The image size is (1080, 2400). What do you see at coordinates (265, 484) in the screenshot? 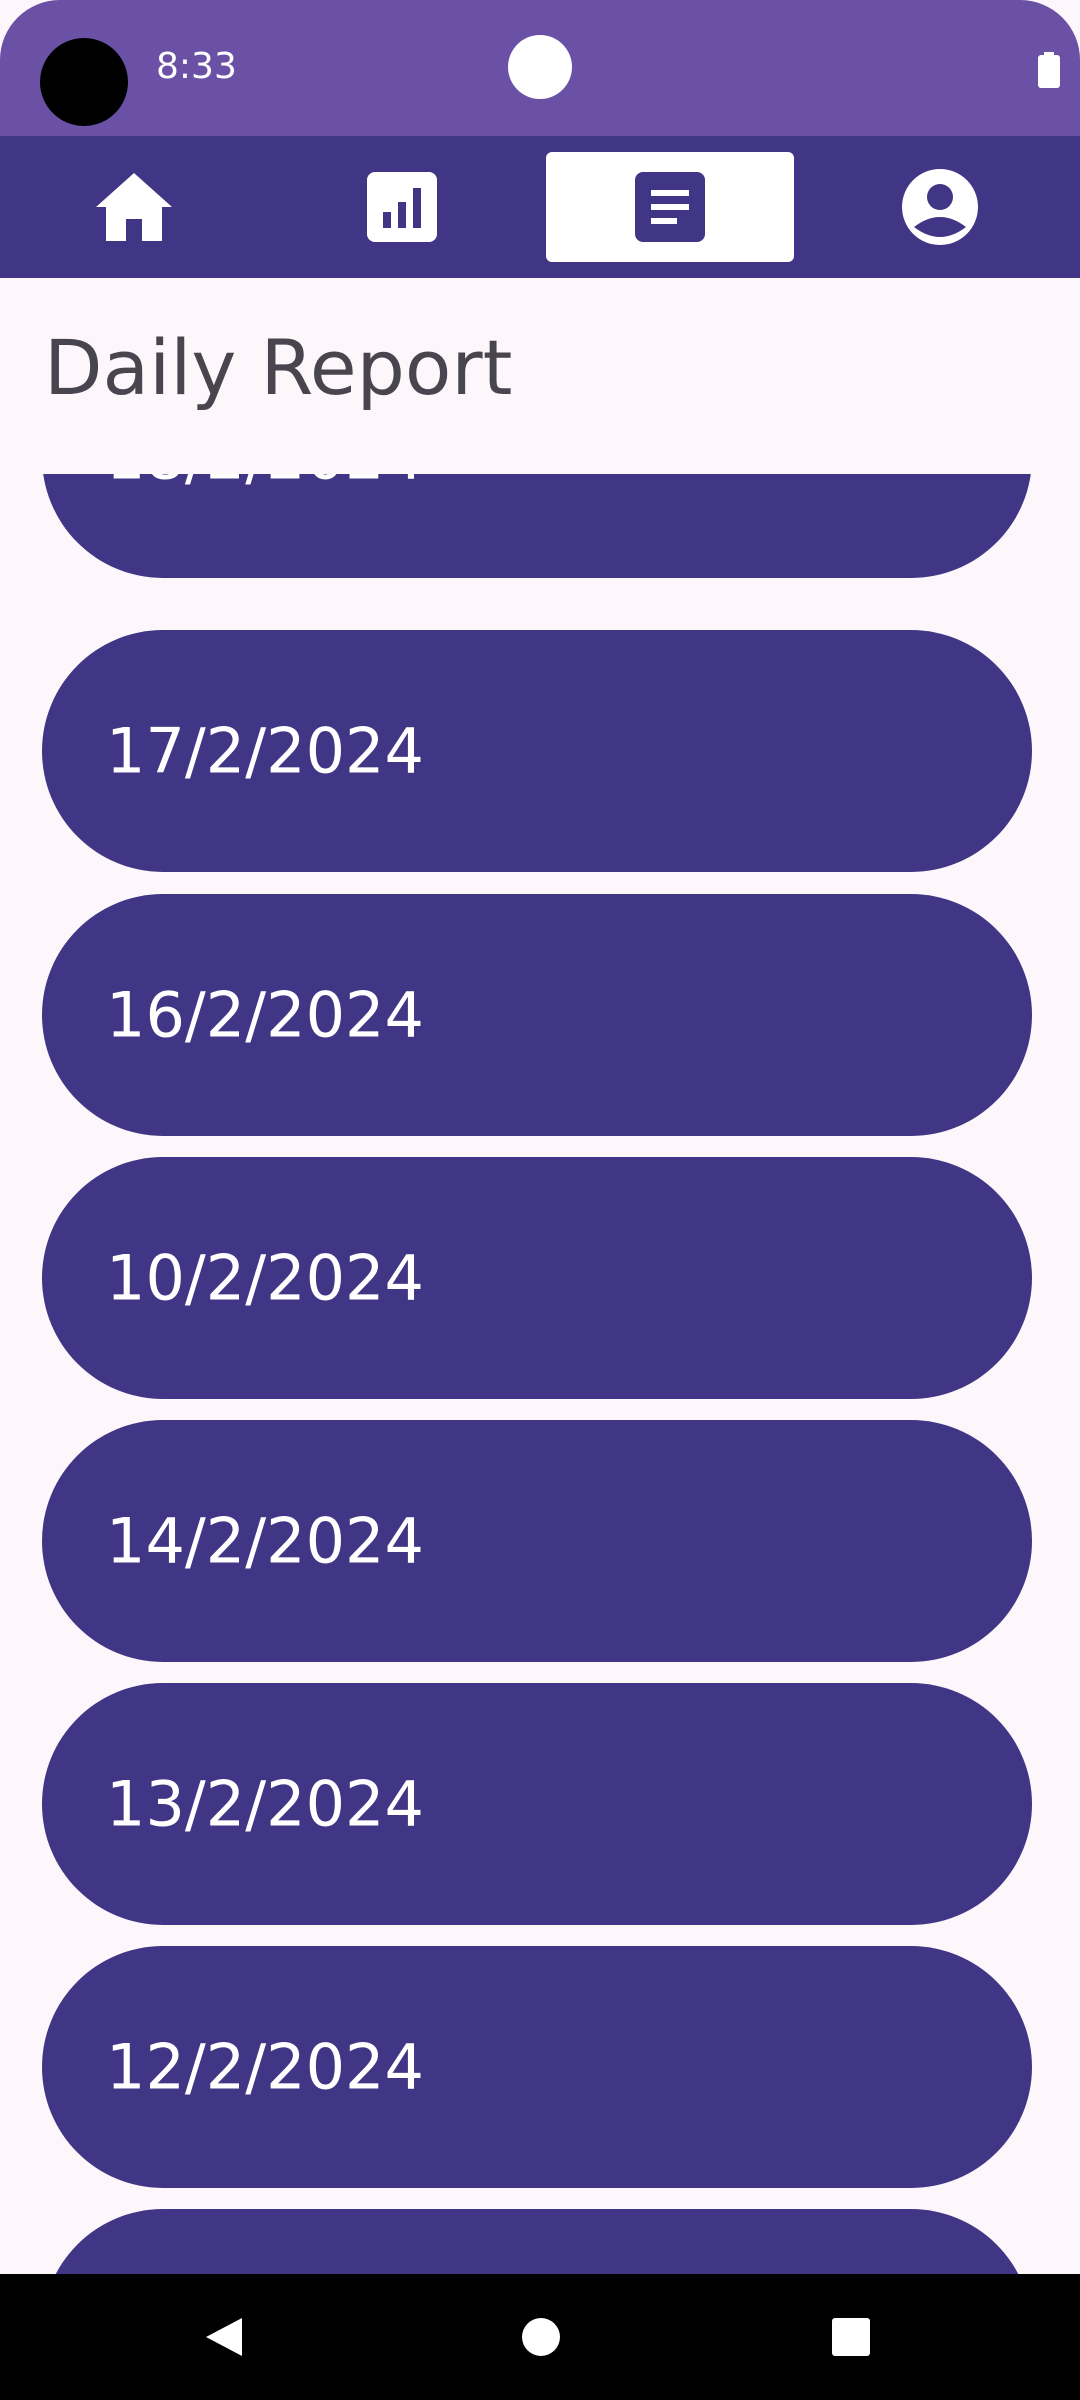
I see `report-date-label: 18/2/2024` at bounding box center [265, 484].